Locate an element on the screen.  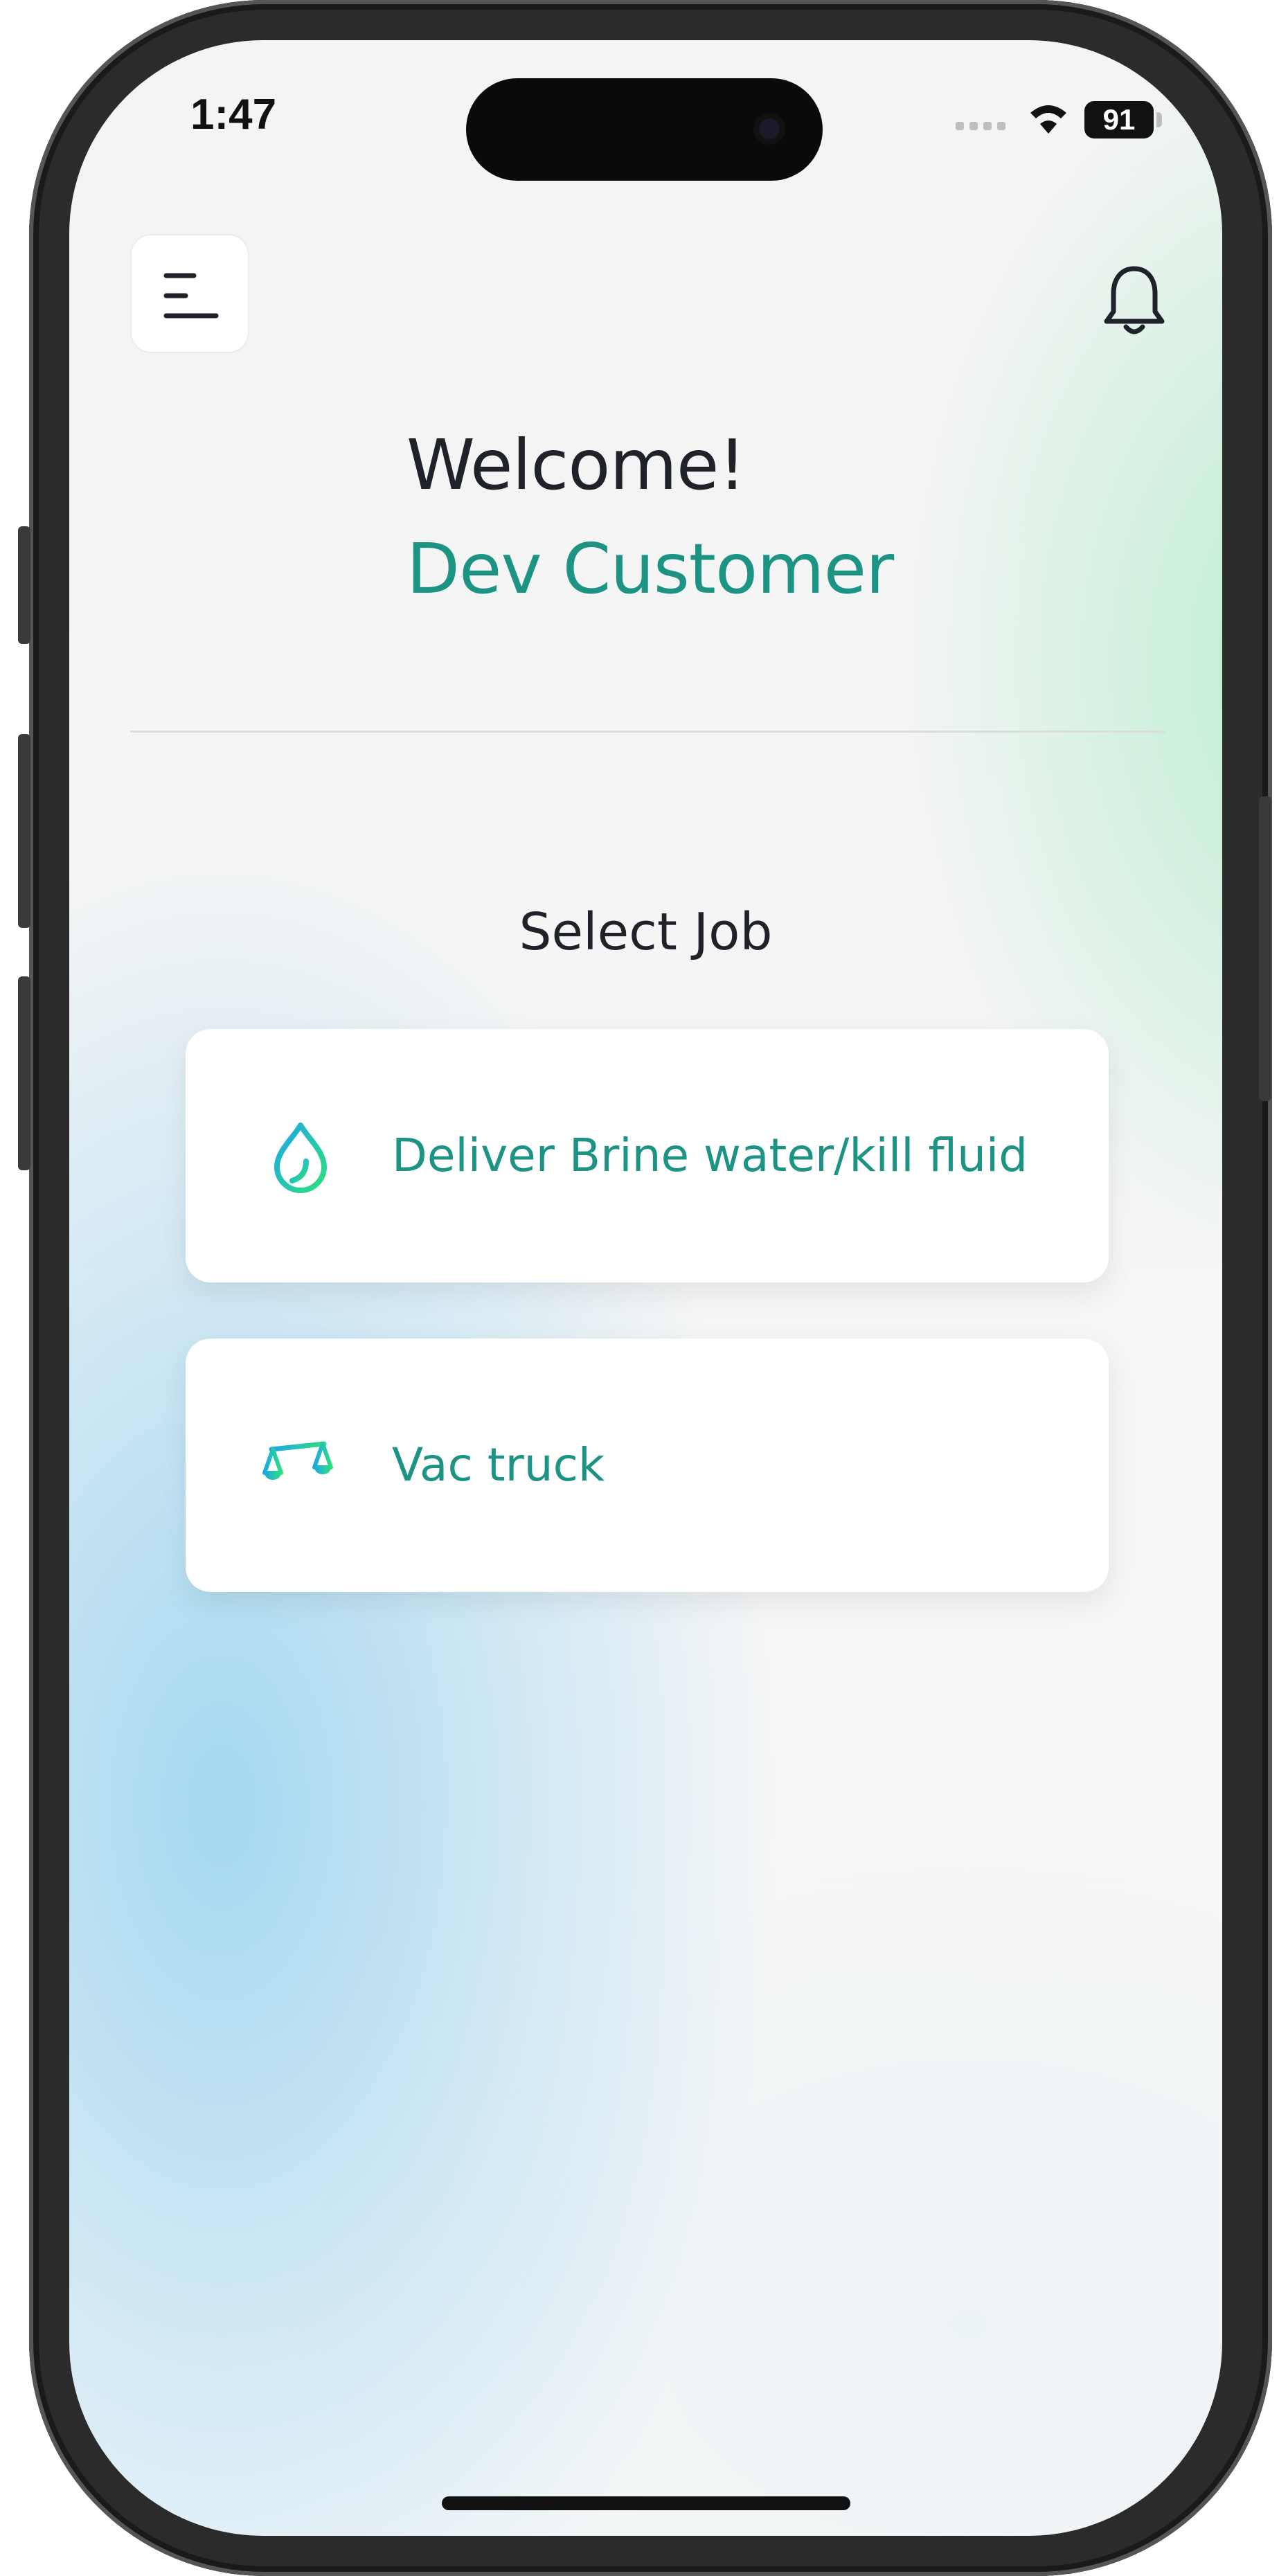
power-button is located at coordinates (1265, 949).